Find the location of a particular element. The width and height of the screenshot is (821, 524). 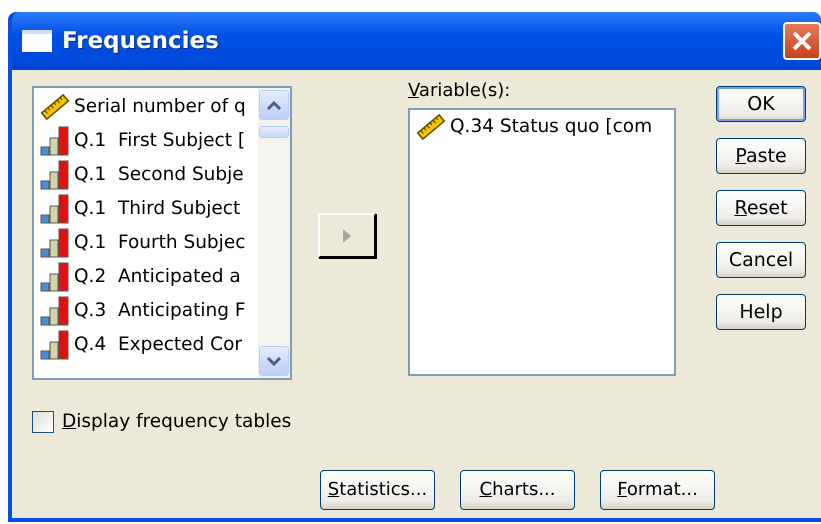

list-item: Q.1 Second Subje is located at coordinates (146, 175).